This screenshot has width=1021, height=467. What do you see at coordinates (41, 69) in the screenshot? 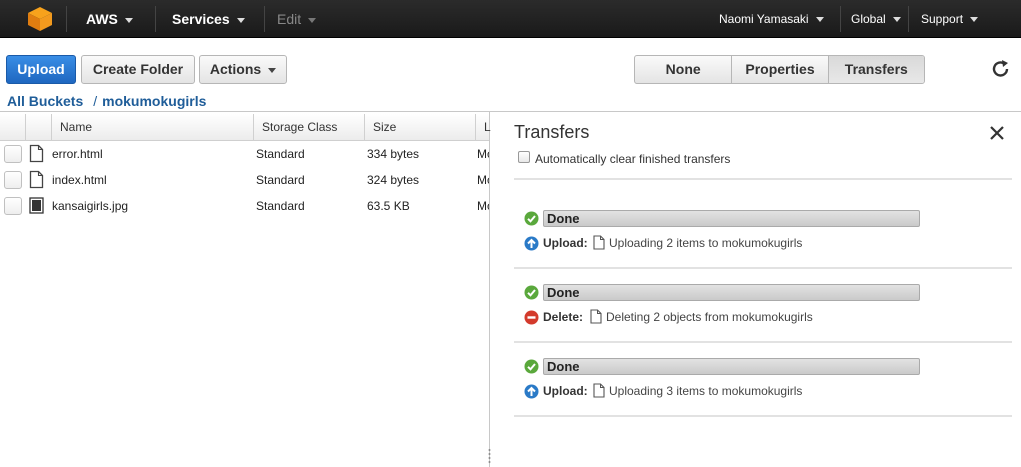
I see `upload-button: Upload` at bounding box center [41, 69].